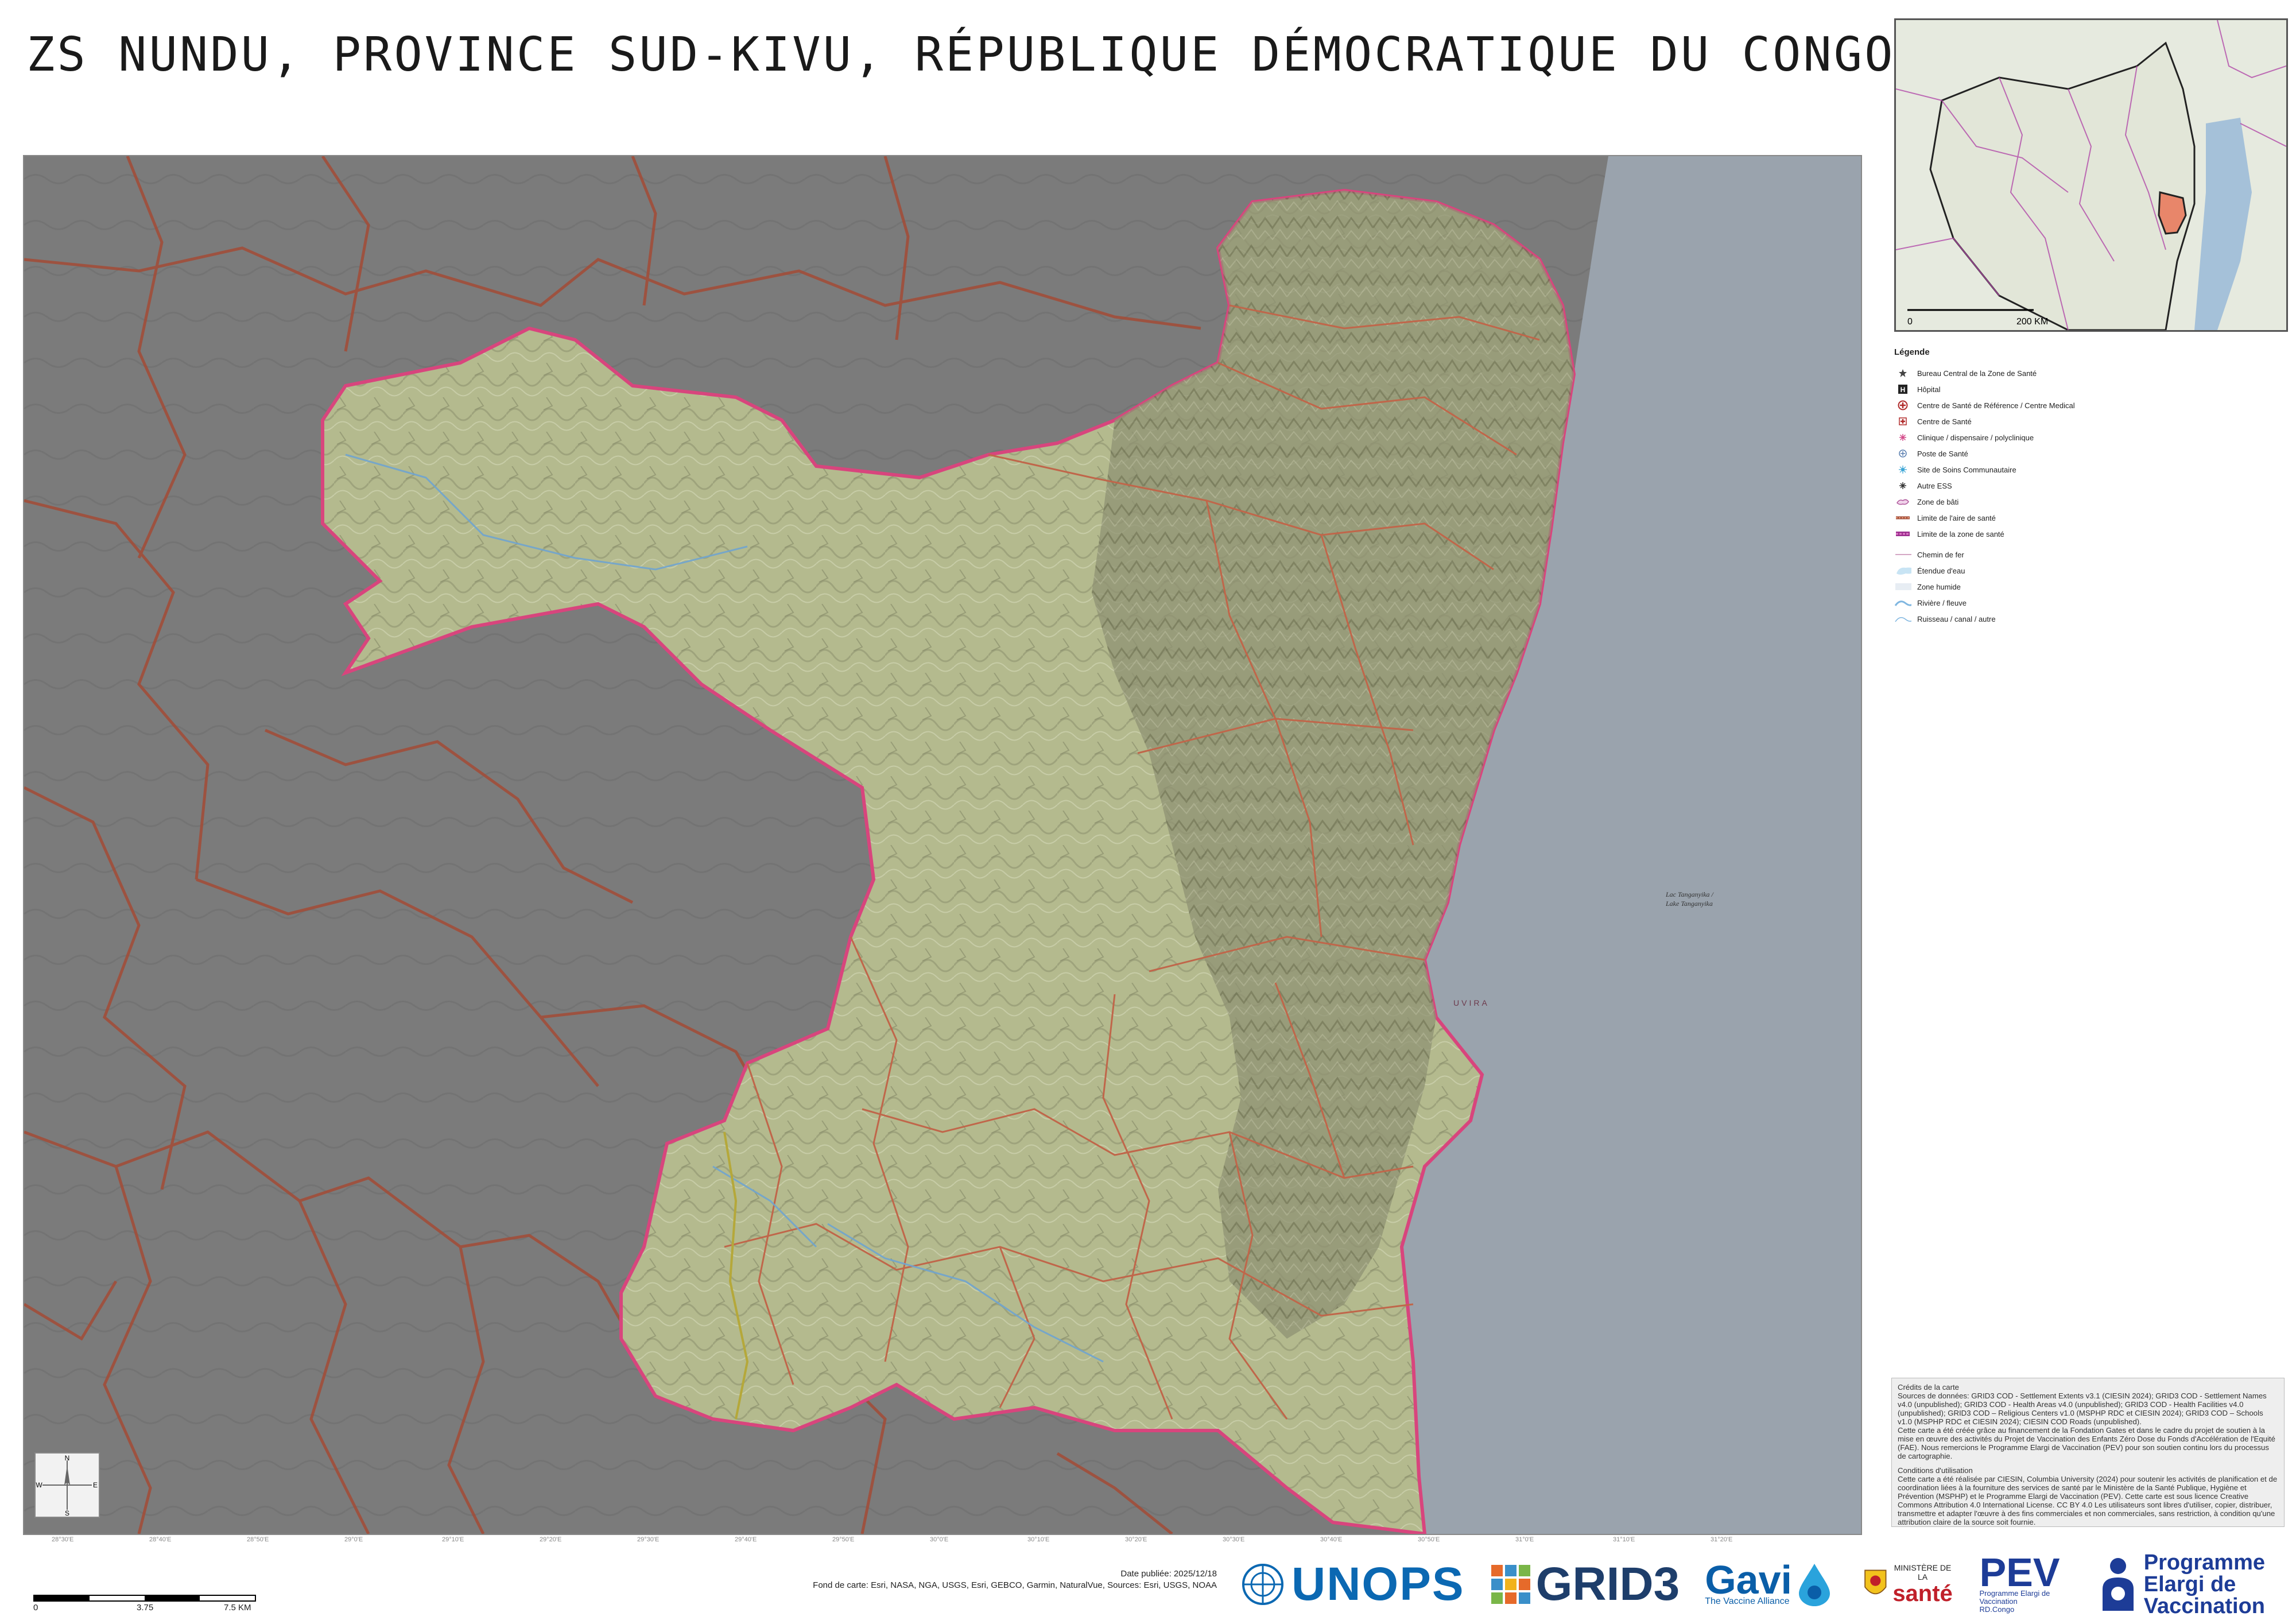  Describe the element at coordinates (1942, 453) in the screenshot. I see `legend-label: Poste de Santé` at that location.